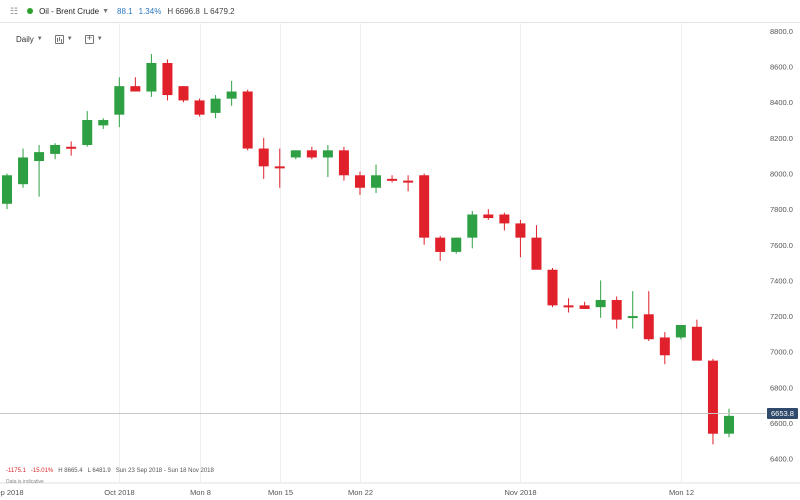  Describe the element at coordinates (12, 492) in the screenshot. I see `x-tick-label: Sep 2018` at that location.